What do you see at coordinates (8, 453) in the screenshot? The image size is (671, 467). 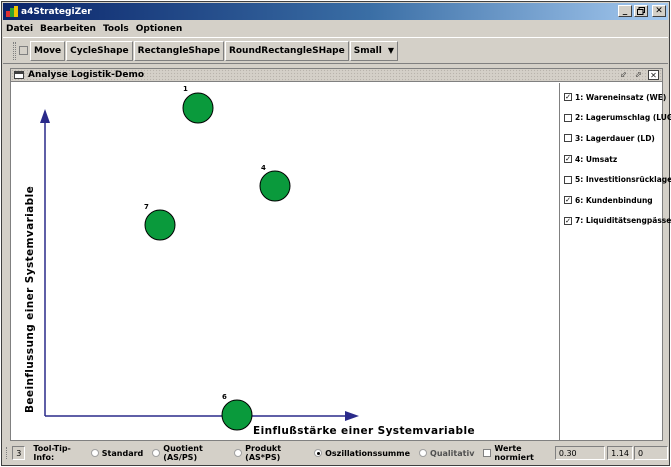 I see `statusbar-grip` at bounding box center [8, 453].